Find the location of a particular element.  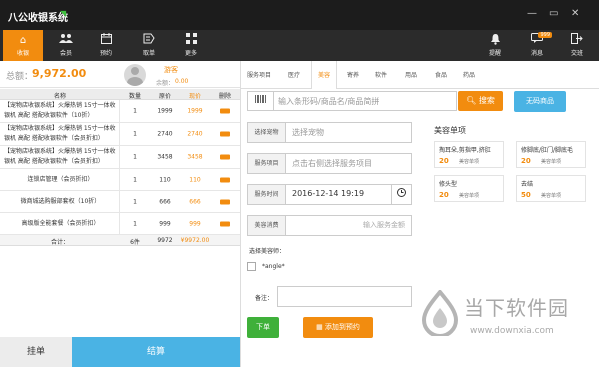

service-card: 修脚底/肛门/脚底毛 20 美容单项 is located at coordinates (551, 154).